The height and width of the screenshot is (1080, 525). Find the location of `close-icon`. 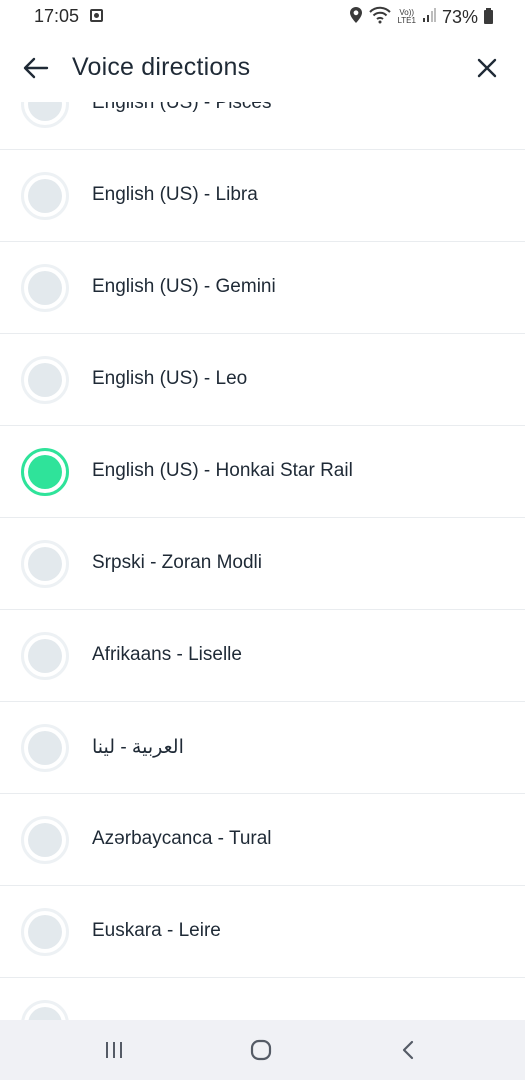

close-icon is located at coordinates (487, 68).